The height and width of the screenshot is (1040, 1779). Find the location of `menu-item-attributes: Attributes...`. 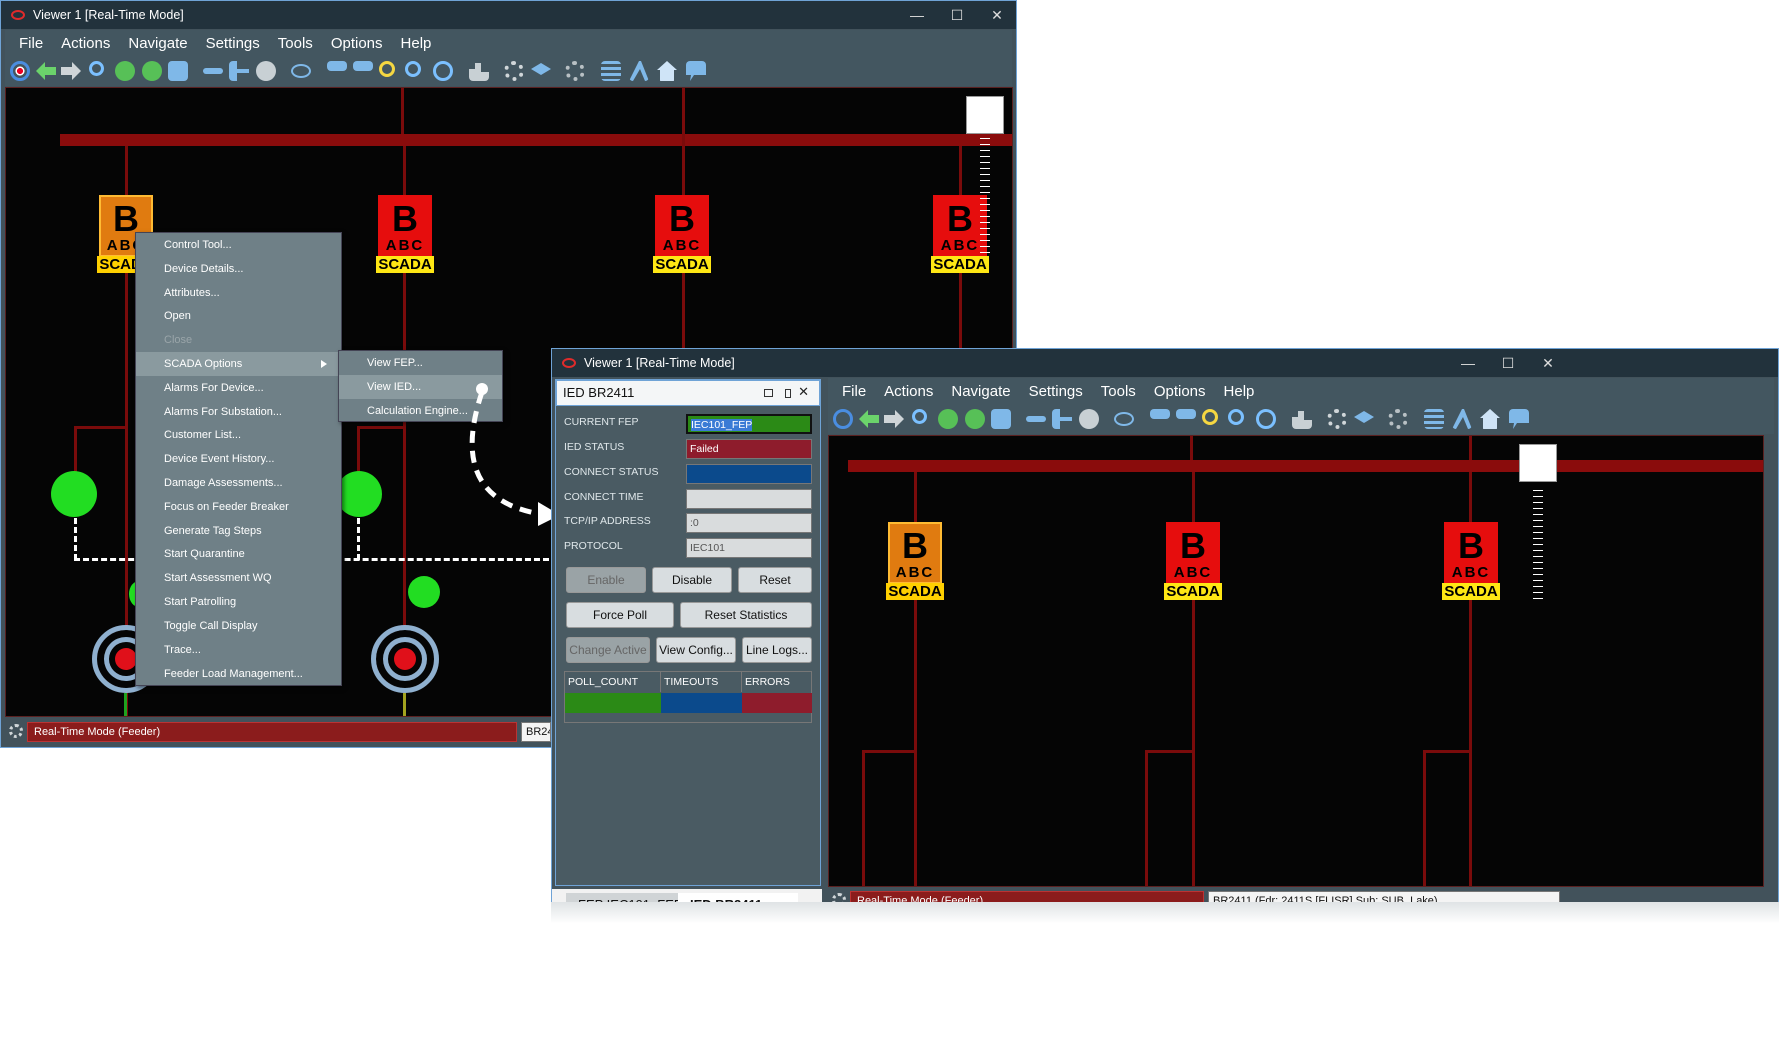

menu-item-attributes: Attributes... is located at coordinates (238, 293).